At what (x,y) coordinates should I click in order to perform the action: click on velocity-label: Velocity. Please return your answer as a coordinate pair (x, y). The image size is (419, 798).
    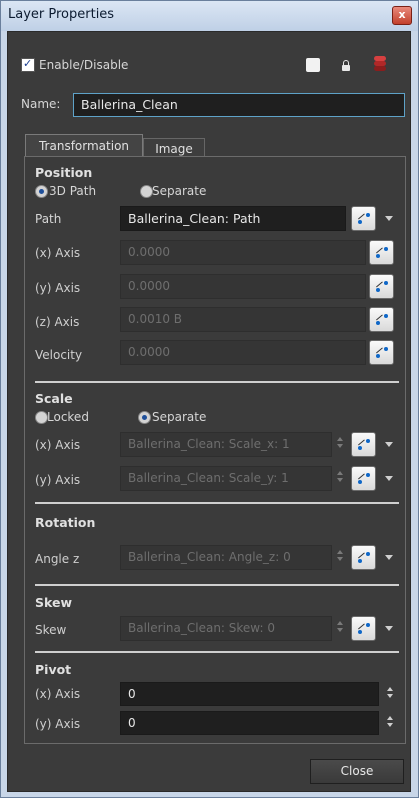
    Looking at the image, I should click on (59, 355).